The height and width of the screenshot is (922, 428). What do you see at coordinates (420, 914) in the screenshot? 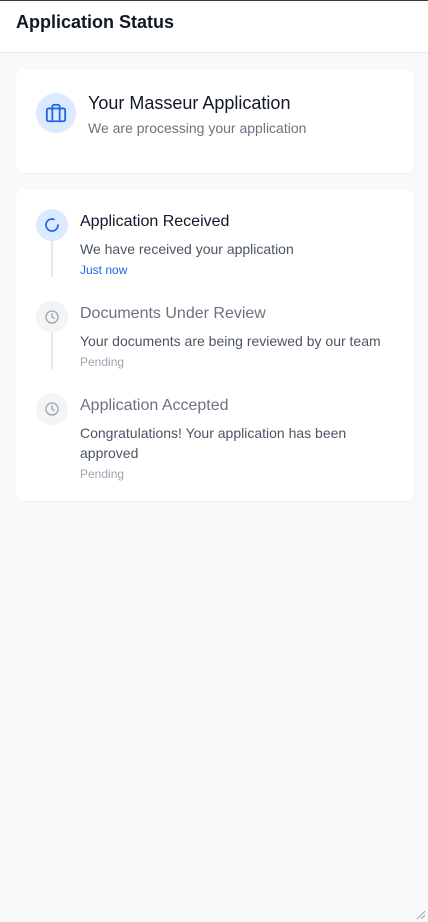
I see `resize-grip-icon` at bounding box center [420, 914].